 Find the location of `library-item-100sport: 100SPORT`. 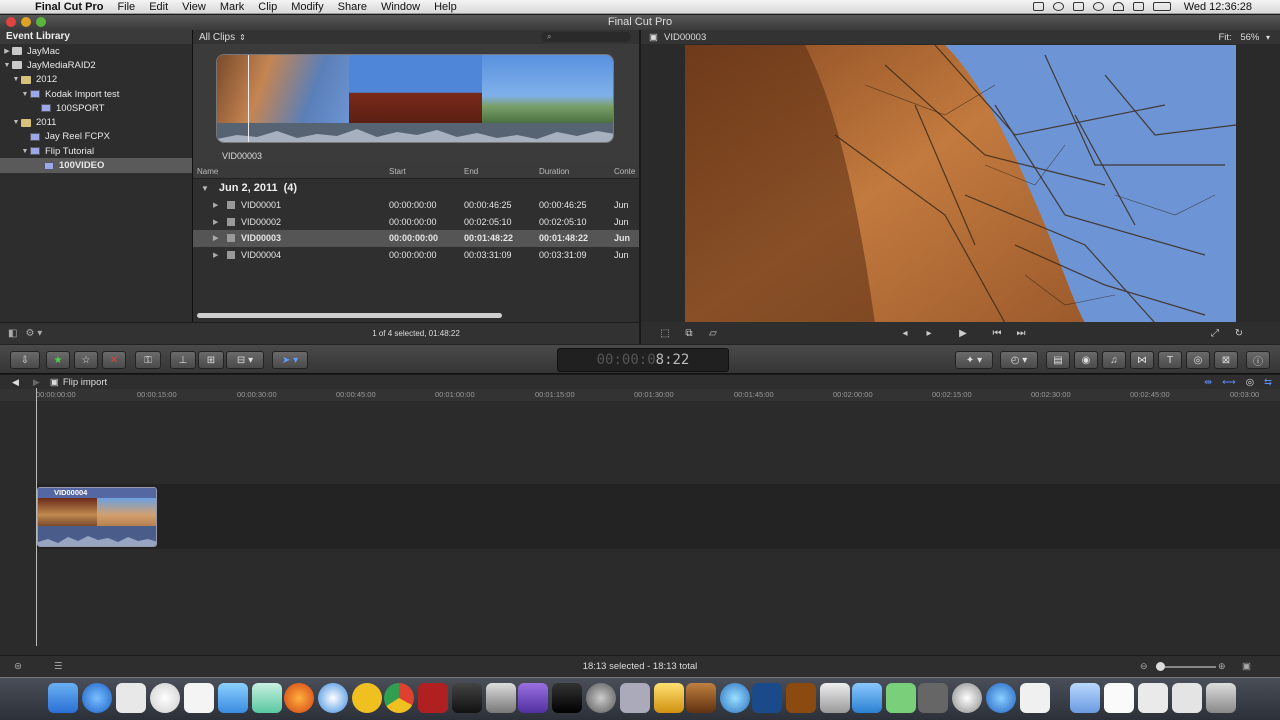

library-item-100sport: 100SPORT is located at coordinates (96, 108).